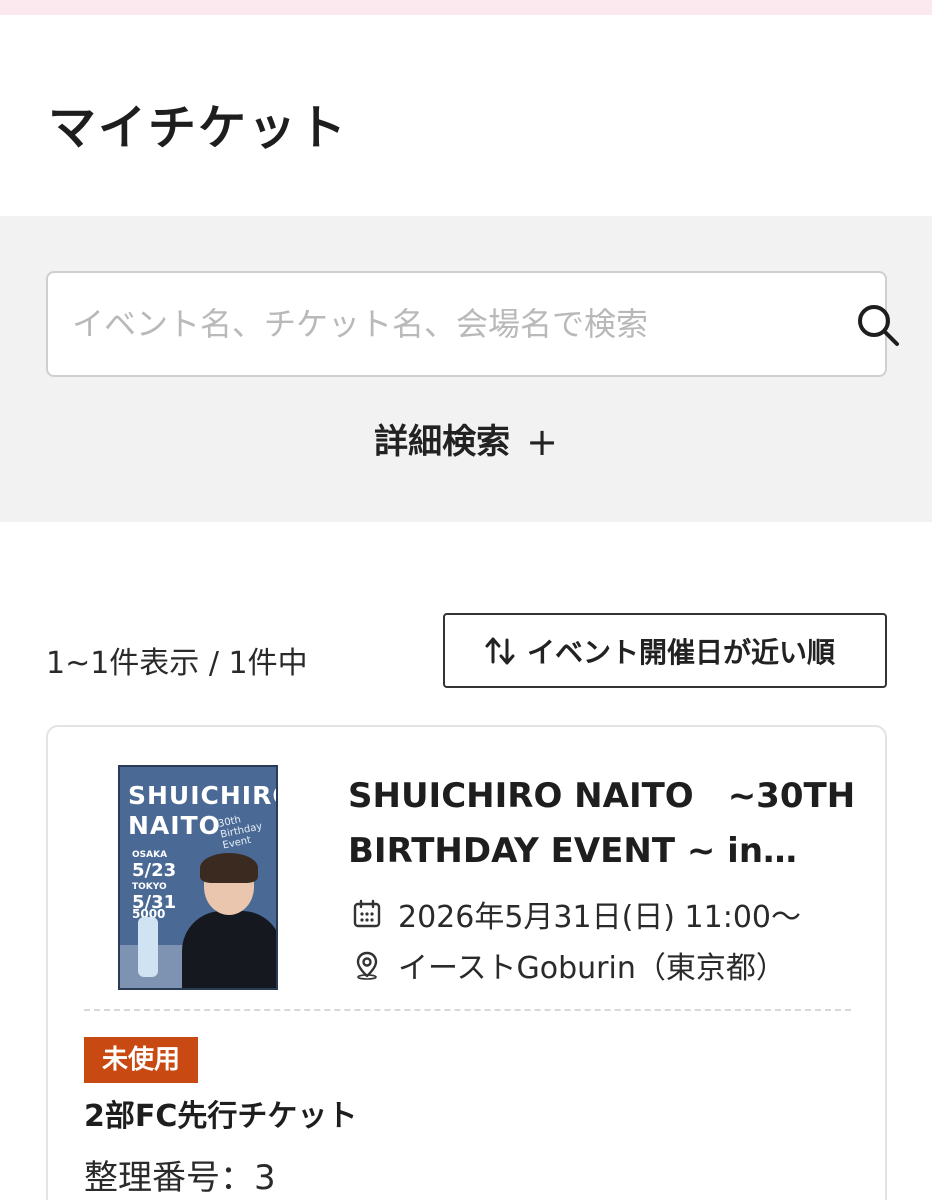 The width and height of the screenshot is (932, 1200). What do you see at coordinates (442, 442) in the screenshot?
I see `advanced-search-label: 詳細検索` at bounding box center [442, 442].